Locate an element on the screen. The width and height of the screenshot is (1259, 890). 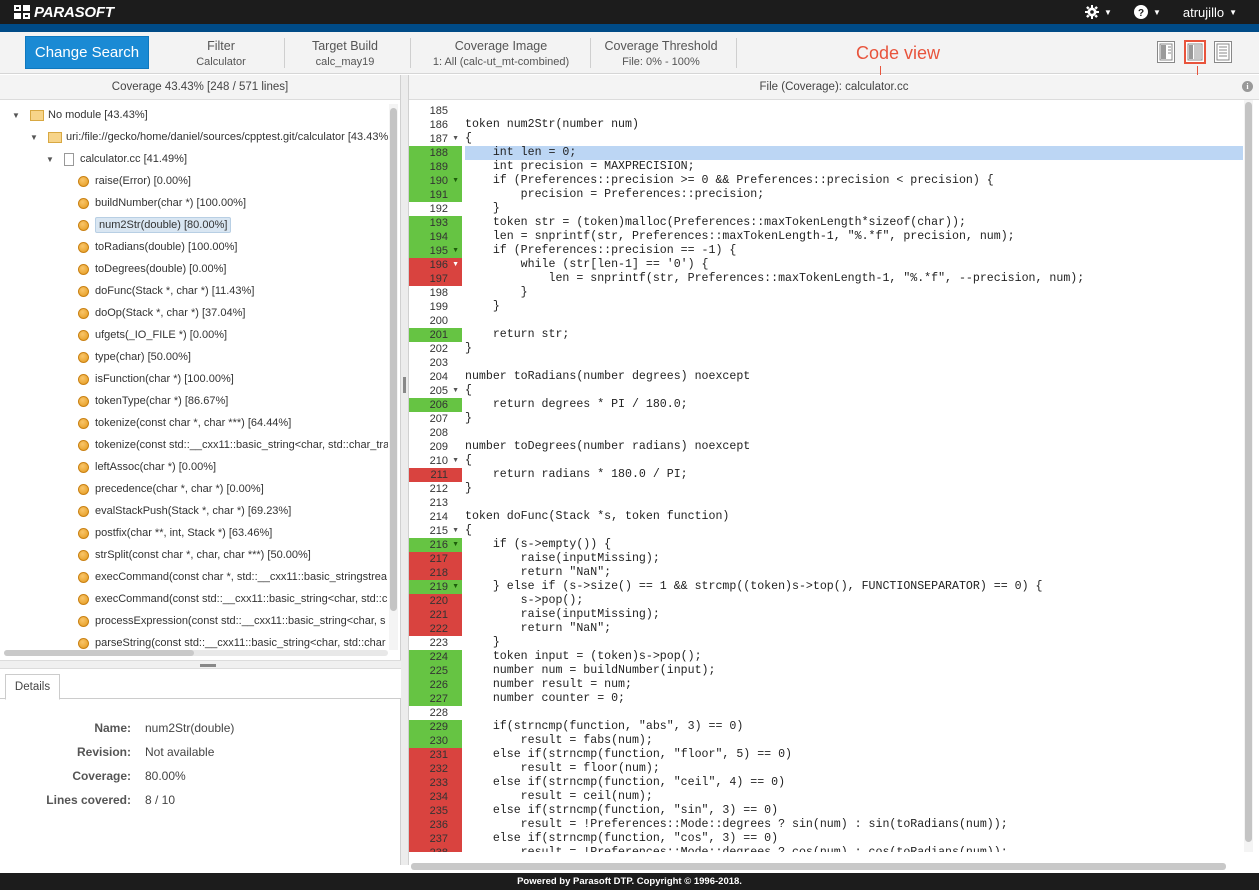
tree-node-function: ufgets(_IO_FILE *) [0.00%] is located at coordinates (152, 335).